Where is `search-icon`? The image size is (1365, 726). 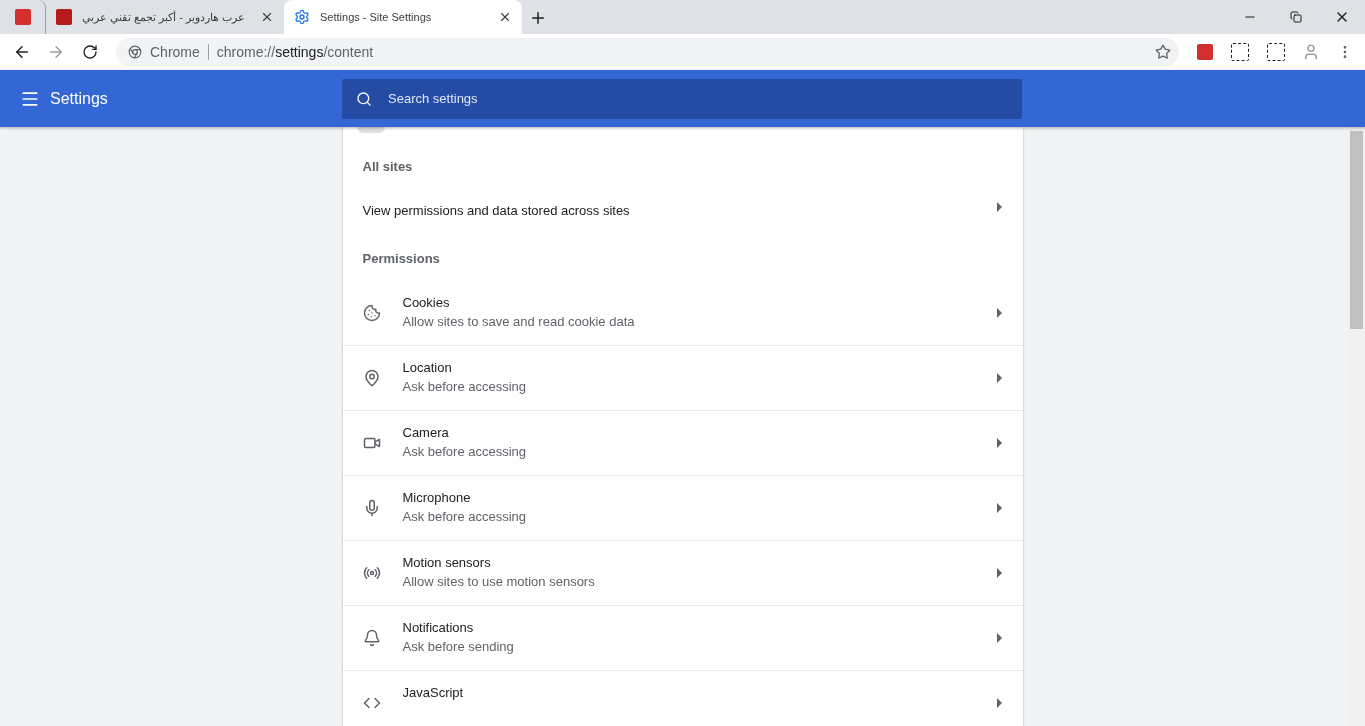
search-icon is located at coordinates (364, 98).